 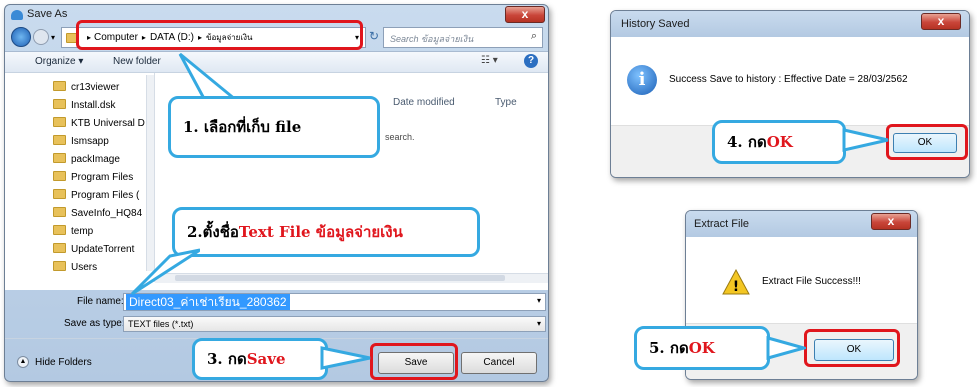 What do you see at coordinates (539, 300) in the screenshot?
I see `file-name-dropdown-icon: ▾` at bounding box center [539, 300].